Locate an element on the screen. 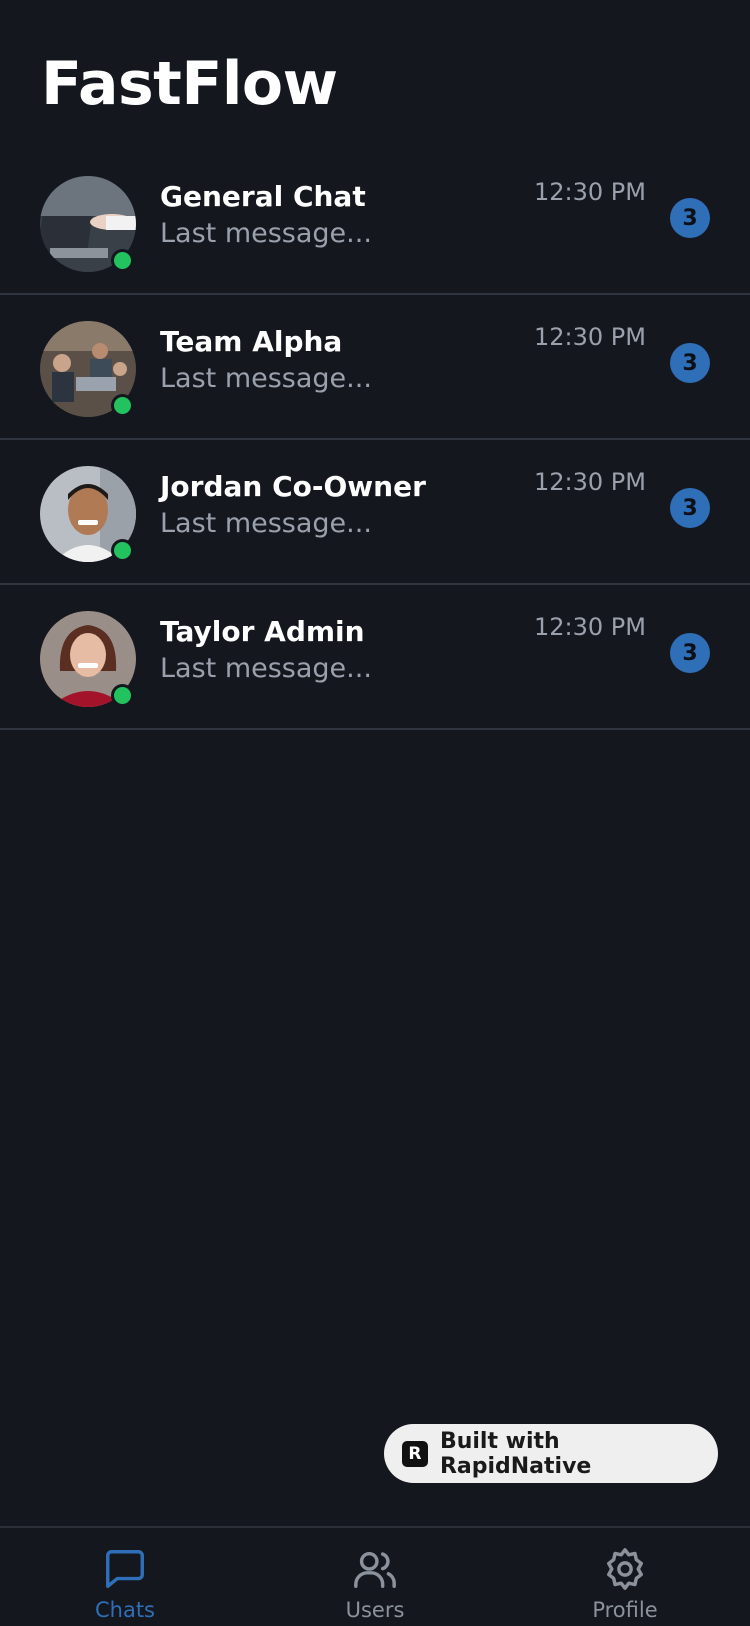 Image resolution: width=750 pixels, height=1626 pixels. chat-name: Jordan Co-Owner is located at coordinates (293, 486).